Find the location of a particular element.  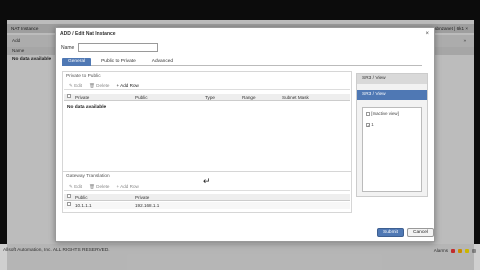

tab-public-to-private: Public to Private is located at coordinates (118, 62).